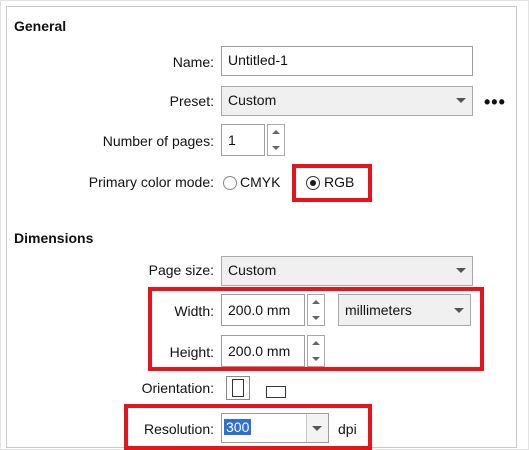  Describe the element at coordinates (151, 182) in the screenshot. I see `color-mode-label: Primary color mode:` at that location.